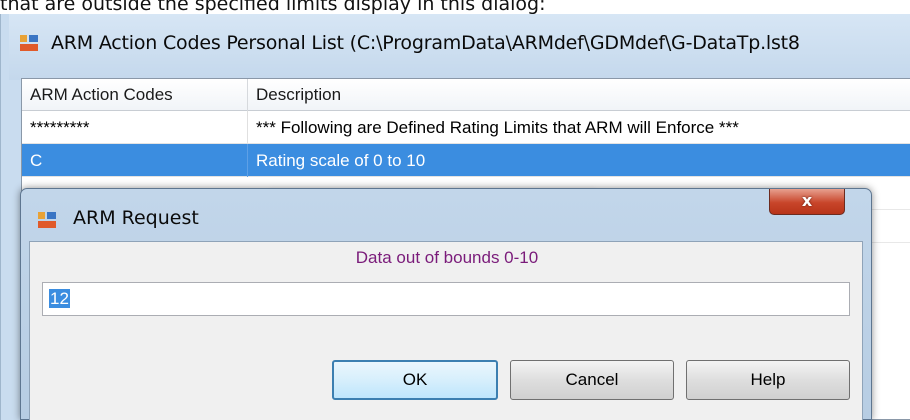 The height and width of the screenshot is (420, 910). I want to click on selected-input-text: 12, so click(59, 298).